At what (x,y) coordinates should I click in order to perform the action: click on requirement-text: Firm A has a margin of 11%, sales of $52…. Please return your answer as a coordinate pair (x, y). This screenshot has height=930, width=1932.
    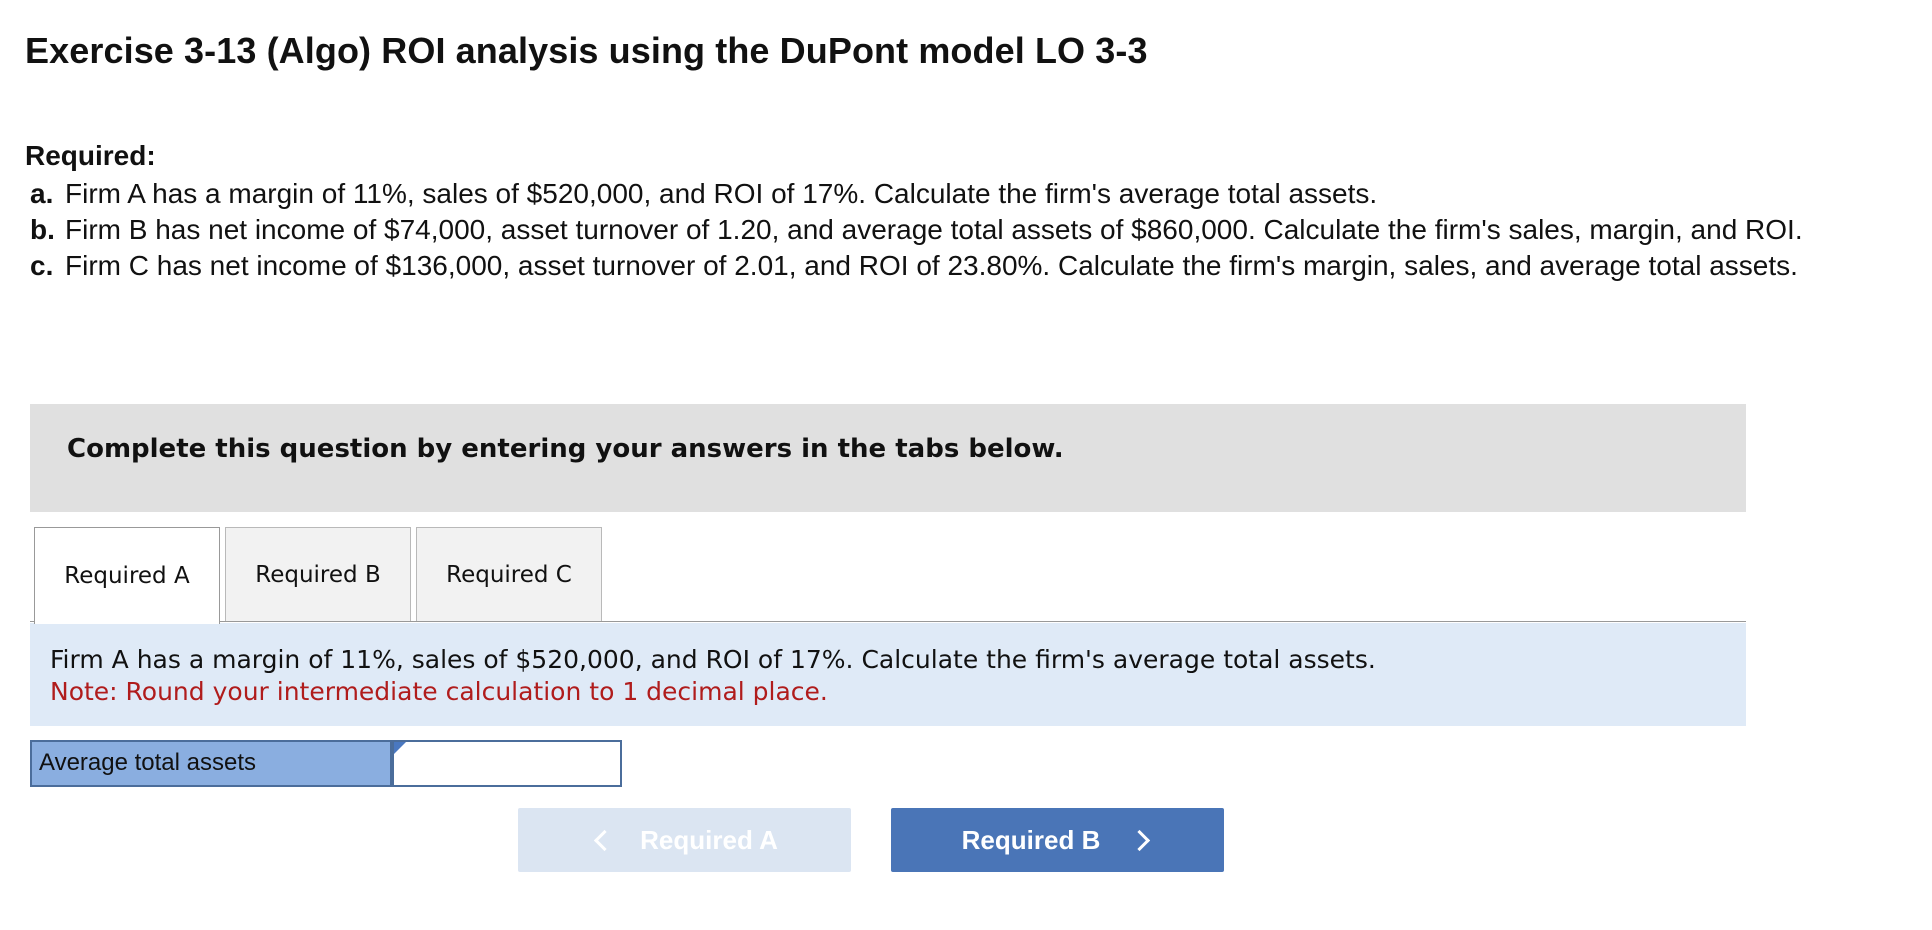
    Looking at the image, I should click on (721, 193).